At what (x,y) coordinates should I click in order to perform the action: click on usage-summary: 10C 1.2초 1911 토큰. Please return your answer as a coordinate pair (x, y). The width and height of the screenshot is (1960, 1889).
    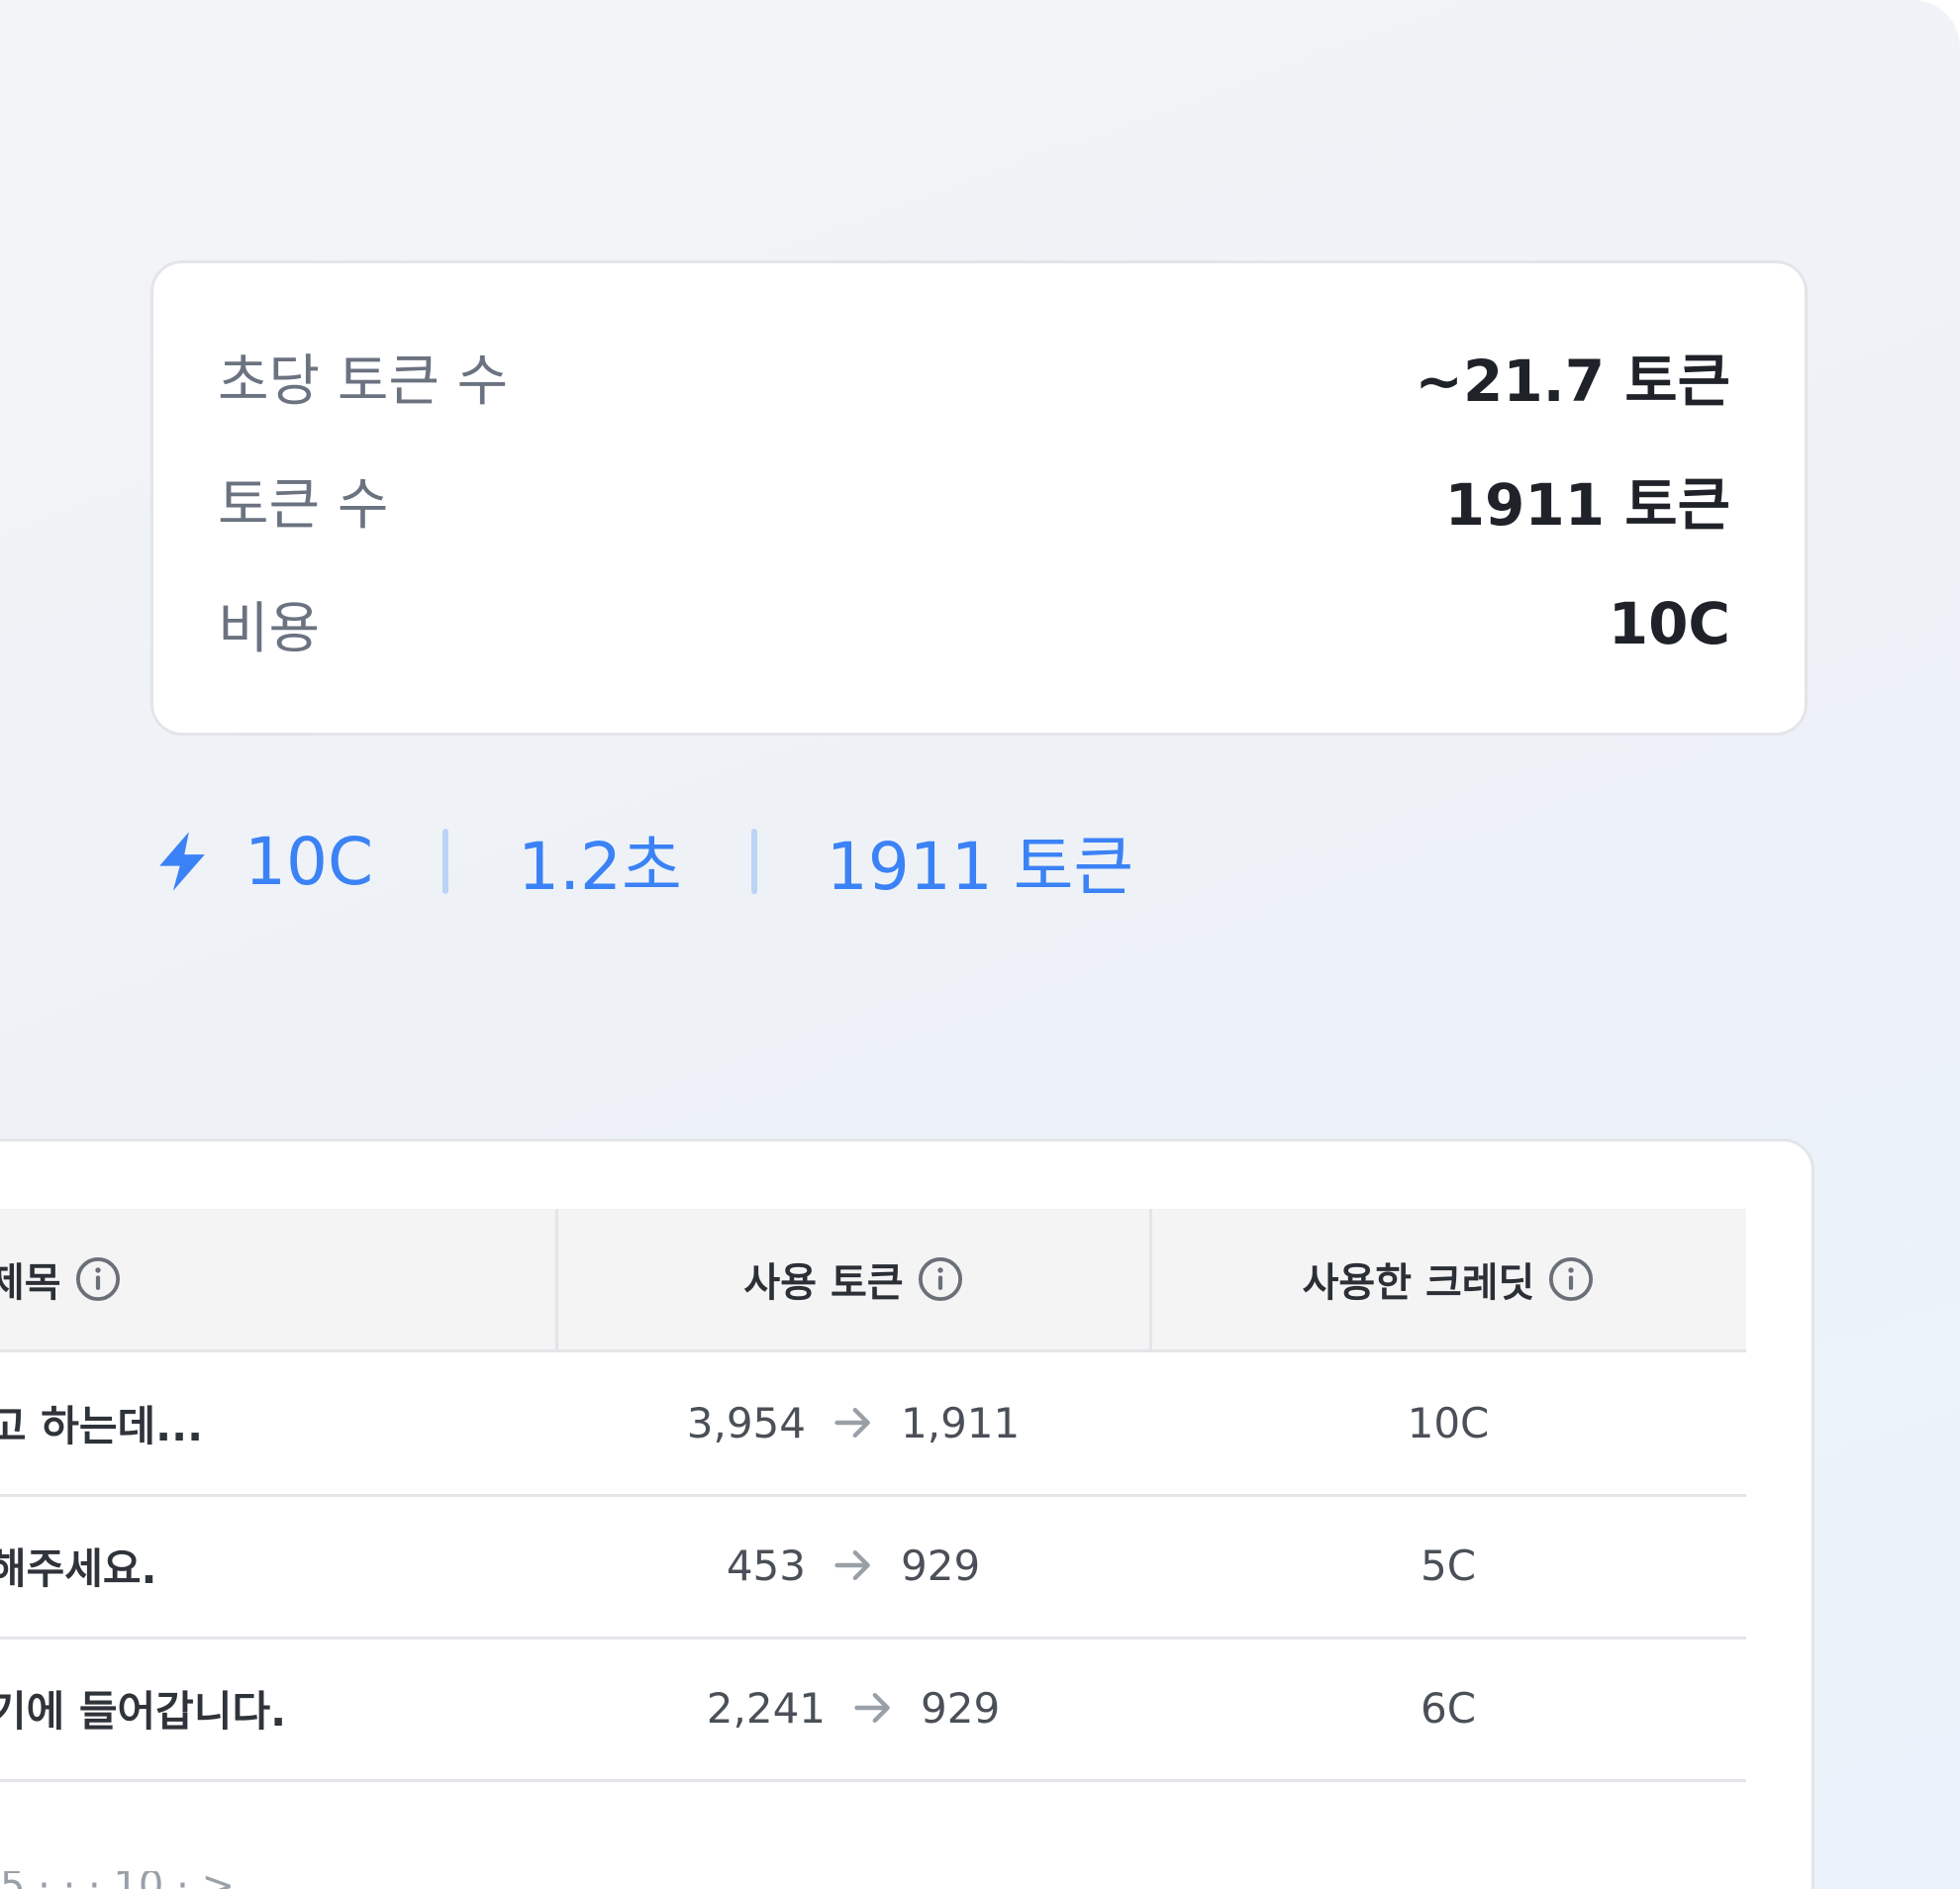
    Looking at the image, I should click on (643, 862).